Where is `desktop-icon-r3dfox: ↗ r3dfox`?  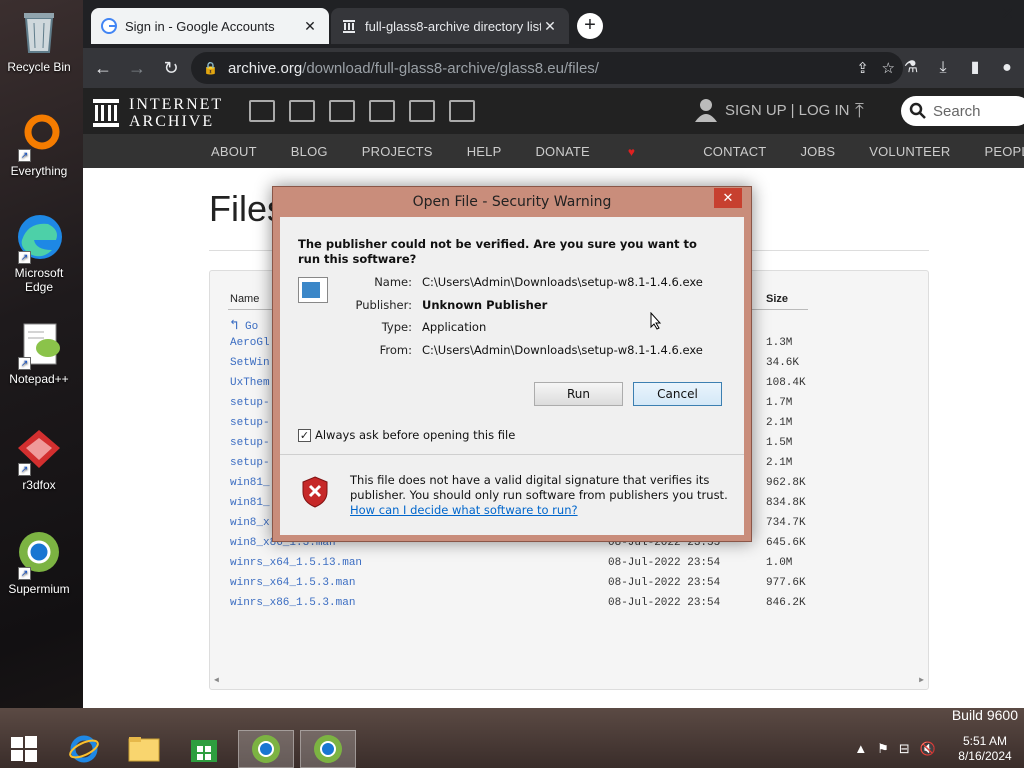 desktop-icon-r3dfox: ↗ r3dfox is located at coordinates (39, 458).